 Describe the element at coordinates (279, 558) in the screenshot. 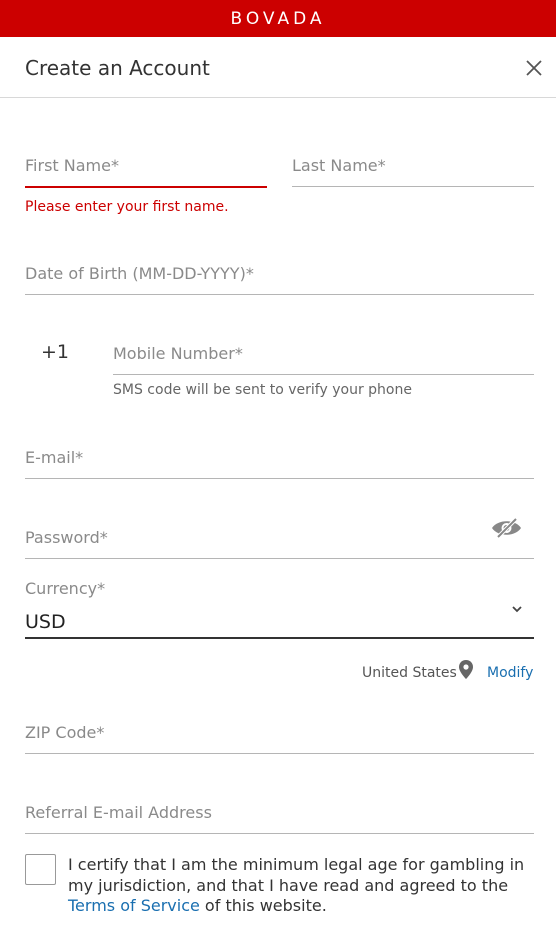

I see `password-underline` at that location.